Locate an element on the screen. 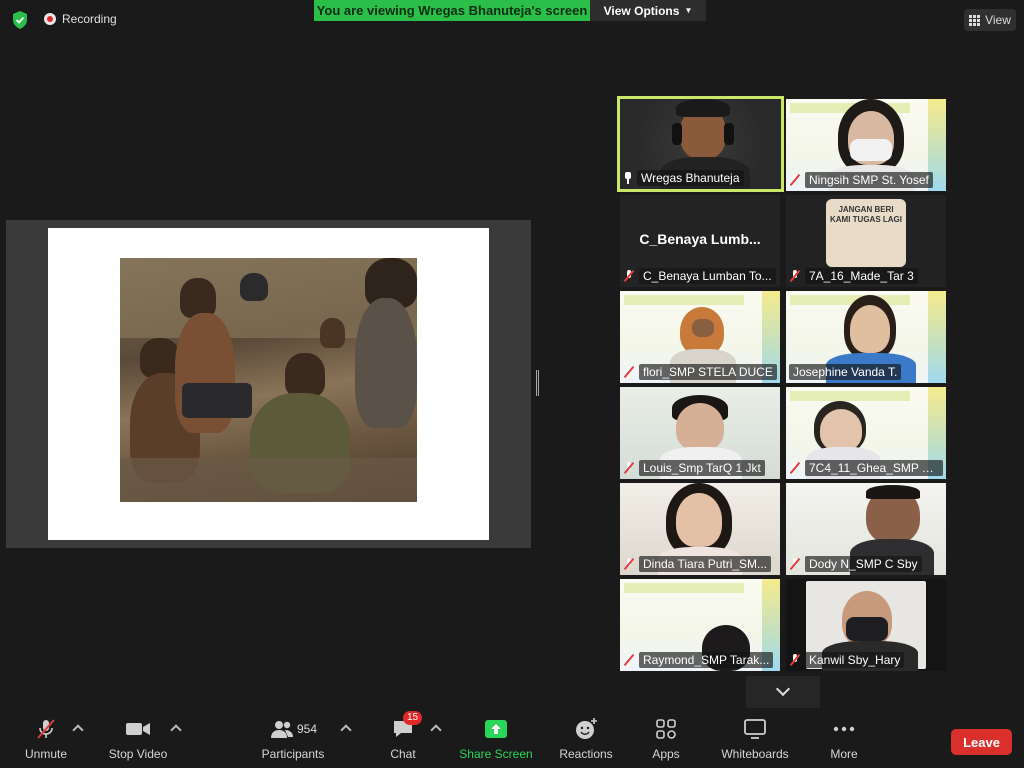  share-screen-label: Share Screen is located at coordinates (496, 754).